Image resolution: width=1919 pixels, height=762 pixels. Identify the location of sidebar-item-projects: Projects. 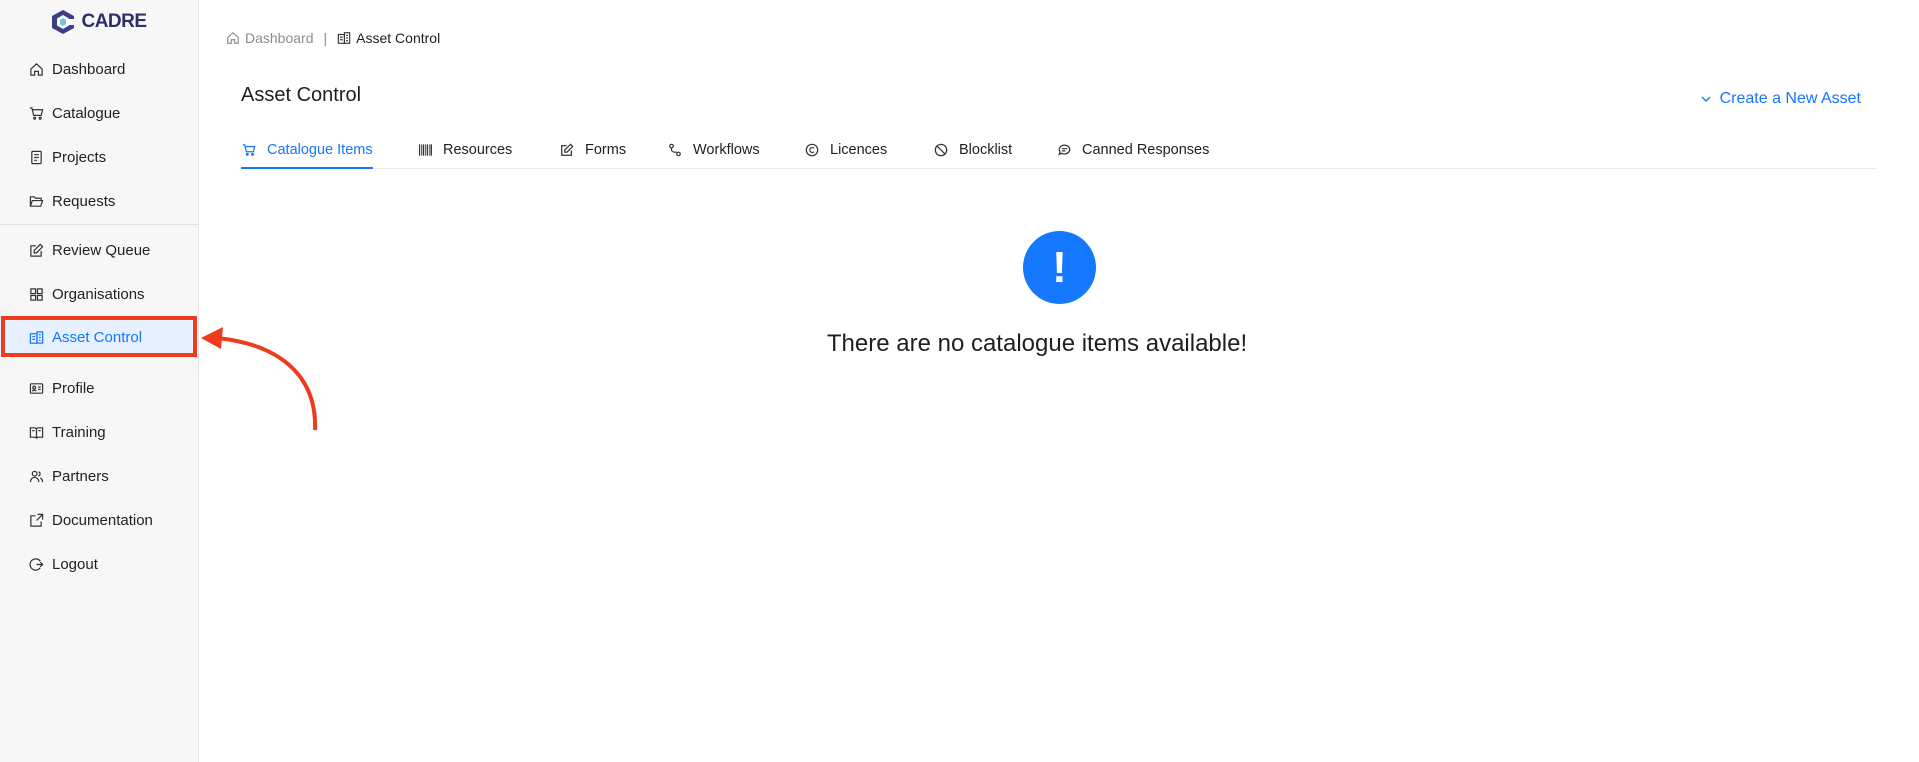
(98, 157).